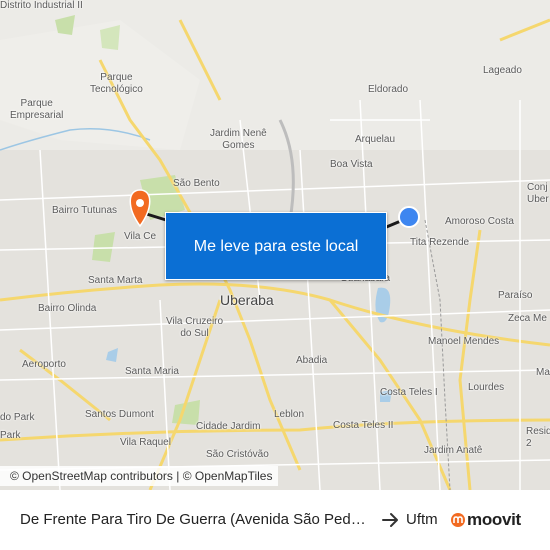  Describe the element at coordinates (422, 519) in the screenshot. I see `destination-name: Uftm` at that location.